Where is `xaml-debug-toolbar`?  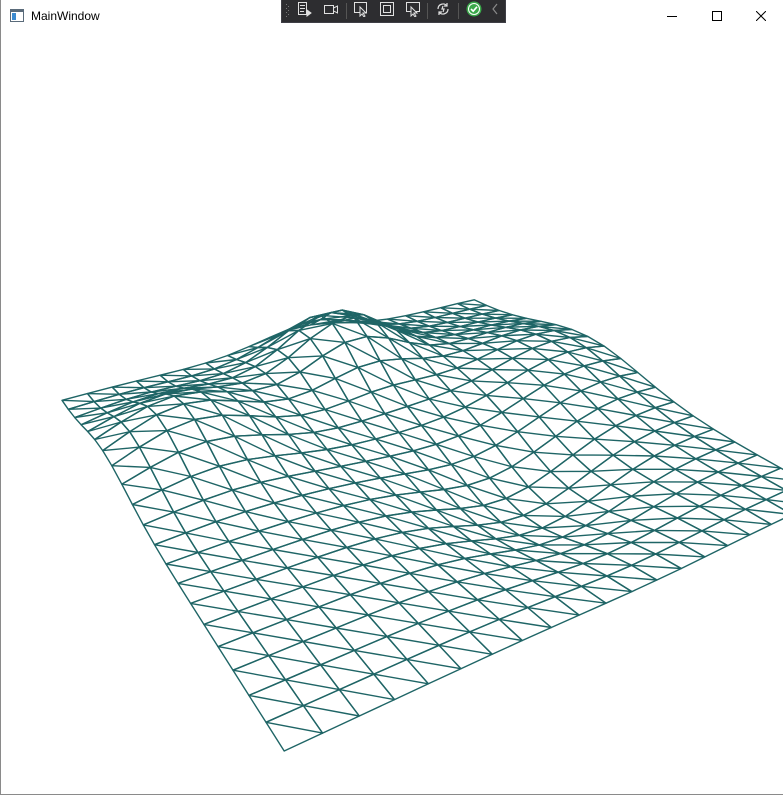
xaml-debug-toolbar is located at coordinates (393, 11).